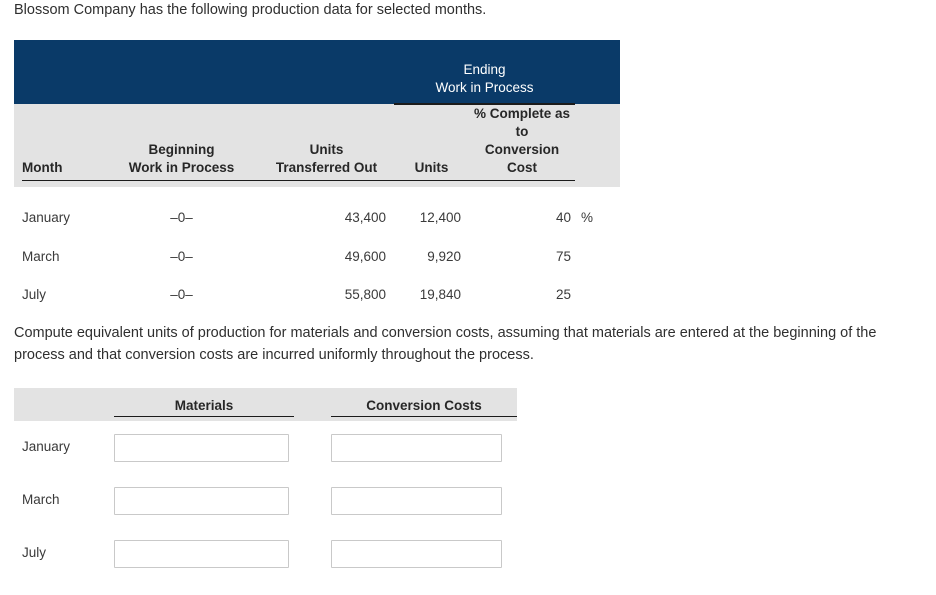 The width and height of the screenshot is (936, 595). I want to click on answer-row-january: January, so click(265, 447).